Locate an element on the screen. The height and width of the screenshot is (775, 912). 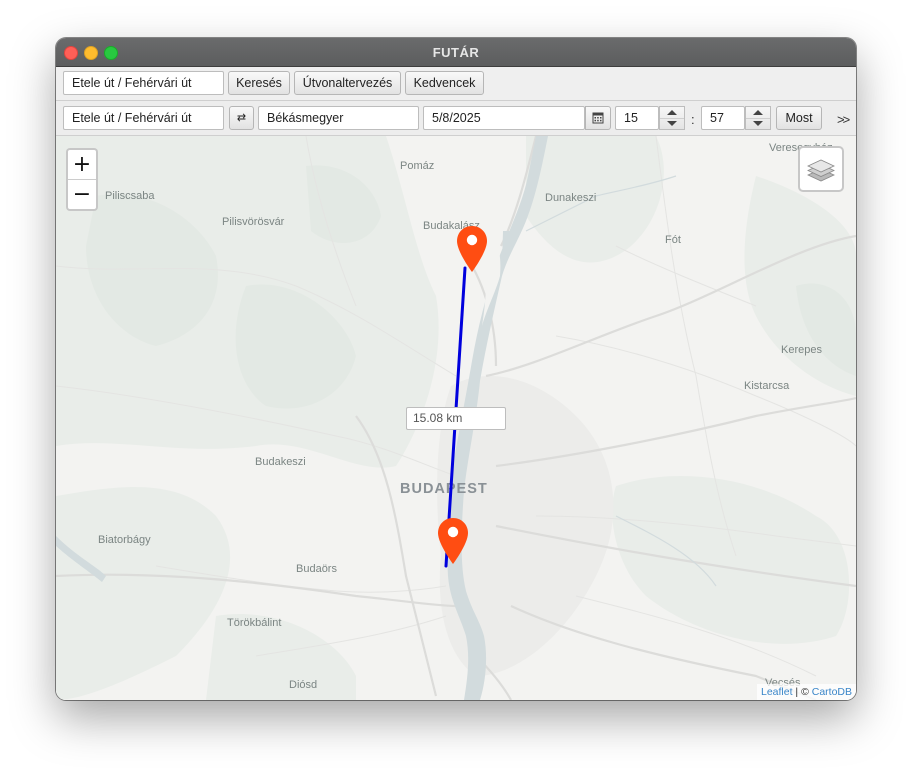
zoom-in-button: + is located at coordinates (82, 165).